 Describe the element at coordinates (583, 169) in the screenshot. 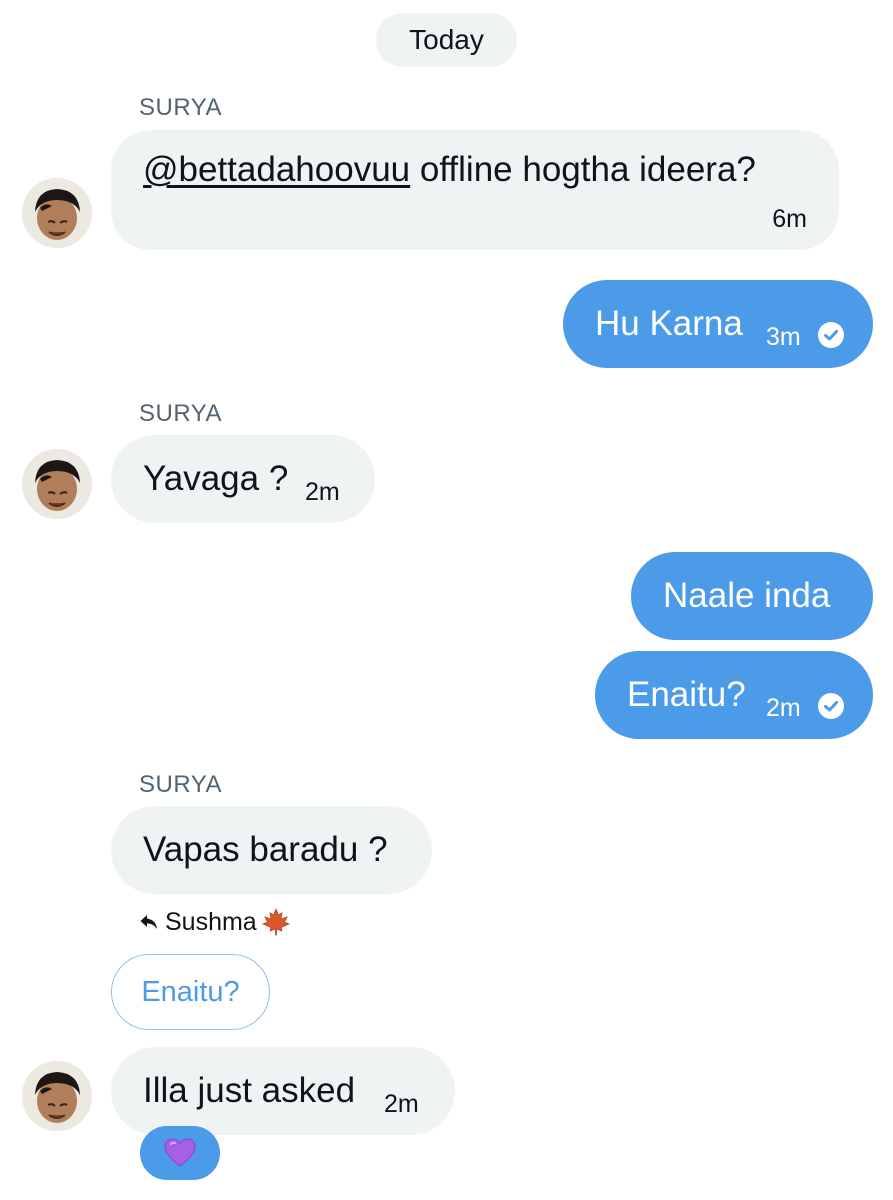

I see `message-text-rest: offline hogtha ideera?` at that location.